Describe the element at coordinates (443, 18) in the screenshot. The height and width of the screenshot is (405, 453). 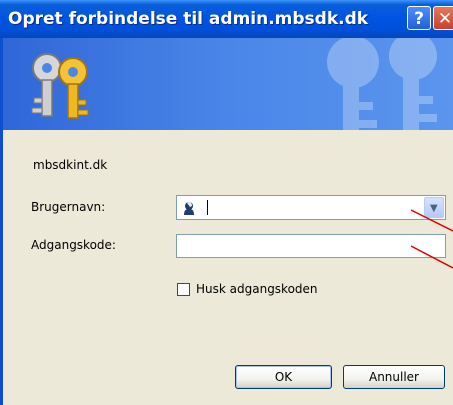
I see `close-button: ✕` at that location.